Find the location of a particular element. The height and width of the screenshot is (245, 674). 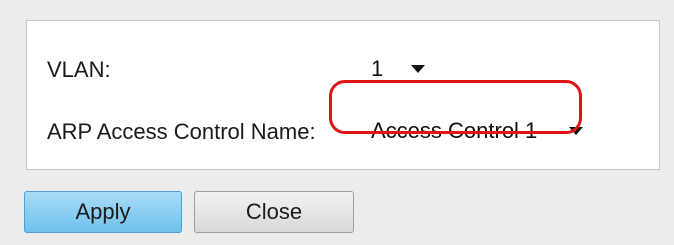

vlan-select-value: 1 is located at coordinates (377, 68).